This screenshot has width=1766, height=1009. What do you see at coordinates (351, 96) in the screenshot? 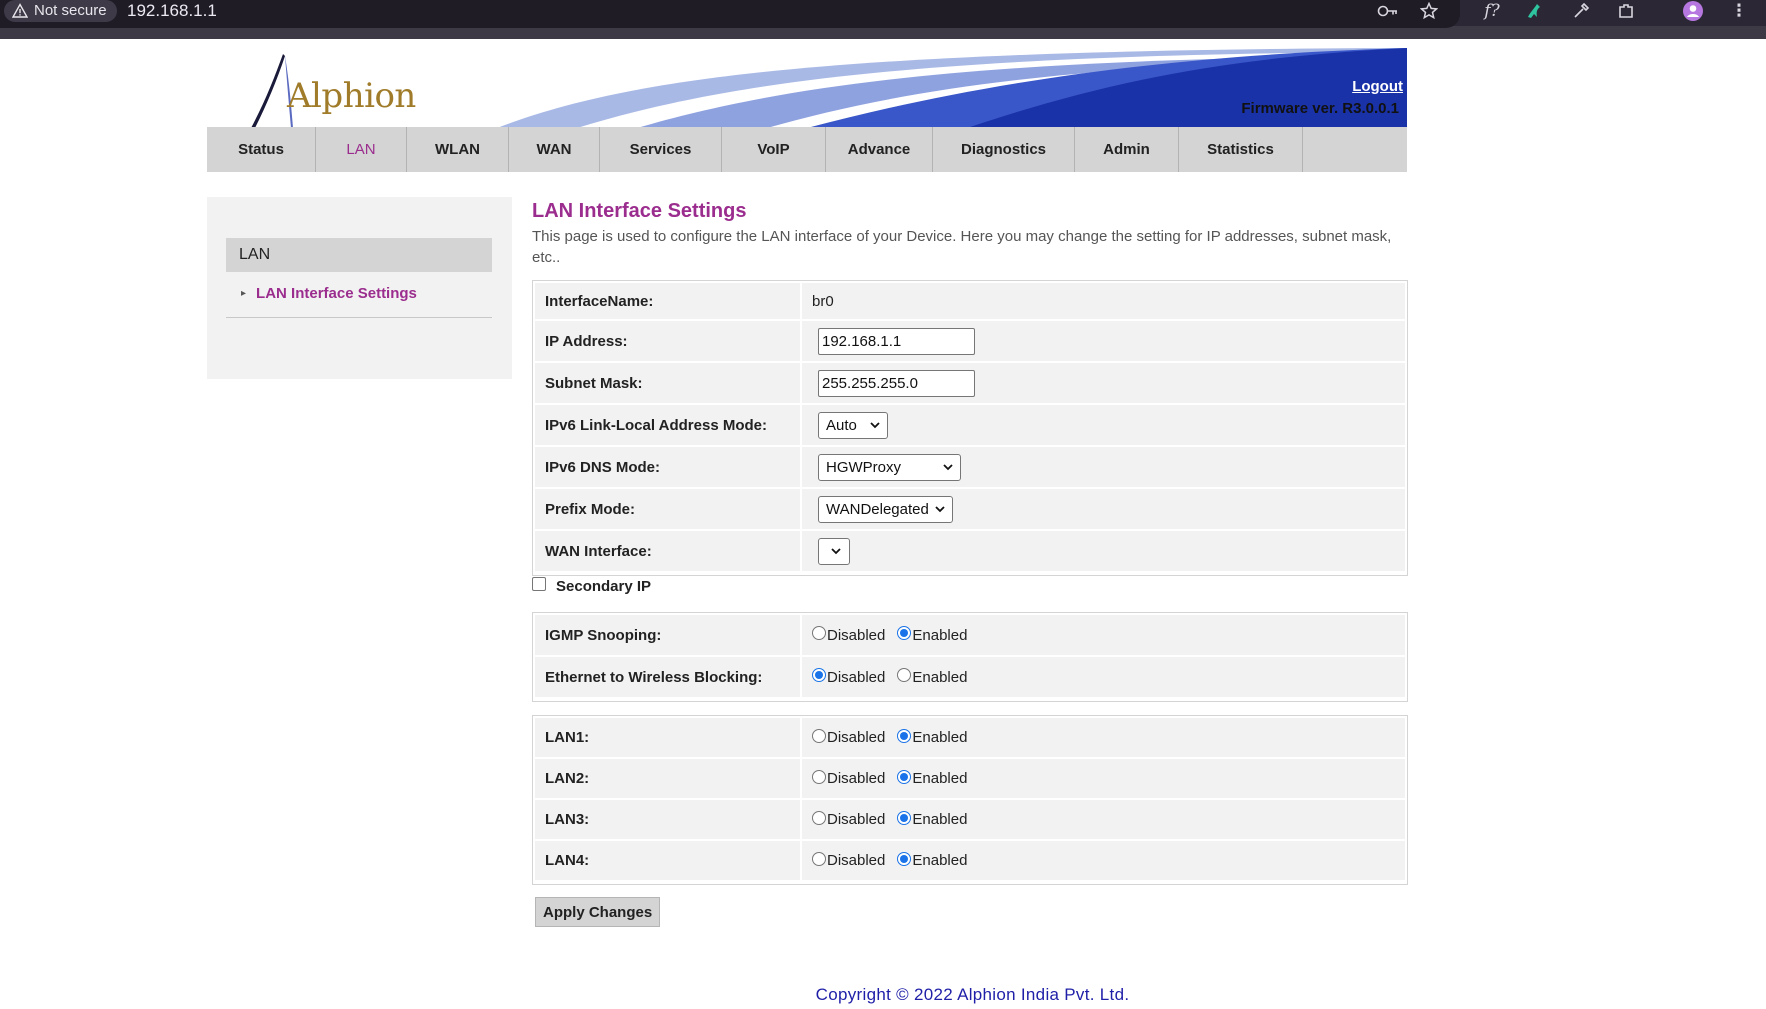
I see `logo-text: Alphion` at bounding box center [351, 96].